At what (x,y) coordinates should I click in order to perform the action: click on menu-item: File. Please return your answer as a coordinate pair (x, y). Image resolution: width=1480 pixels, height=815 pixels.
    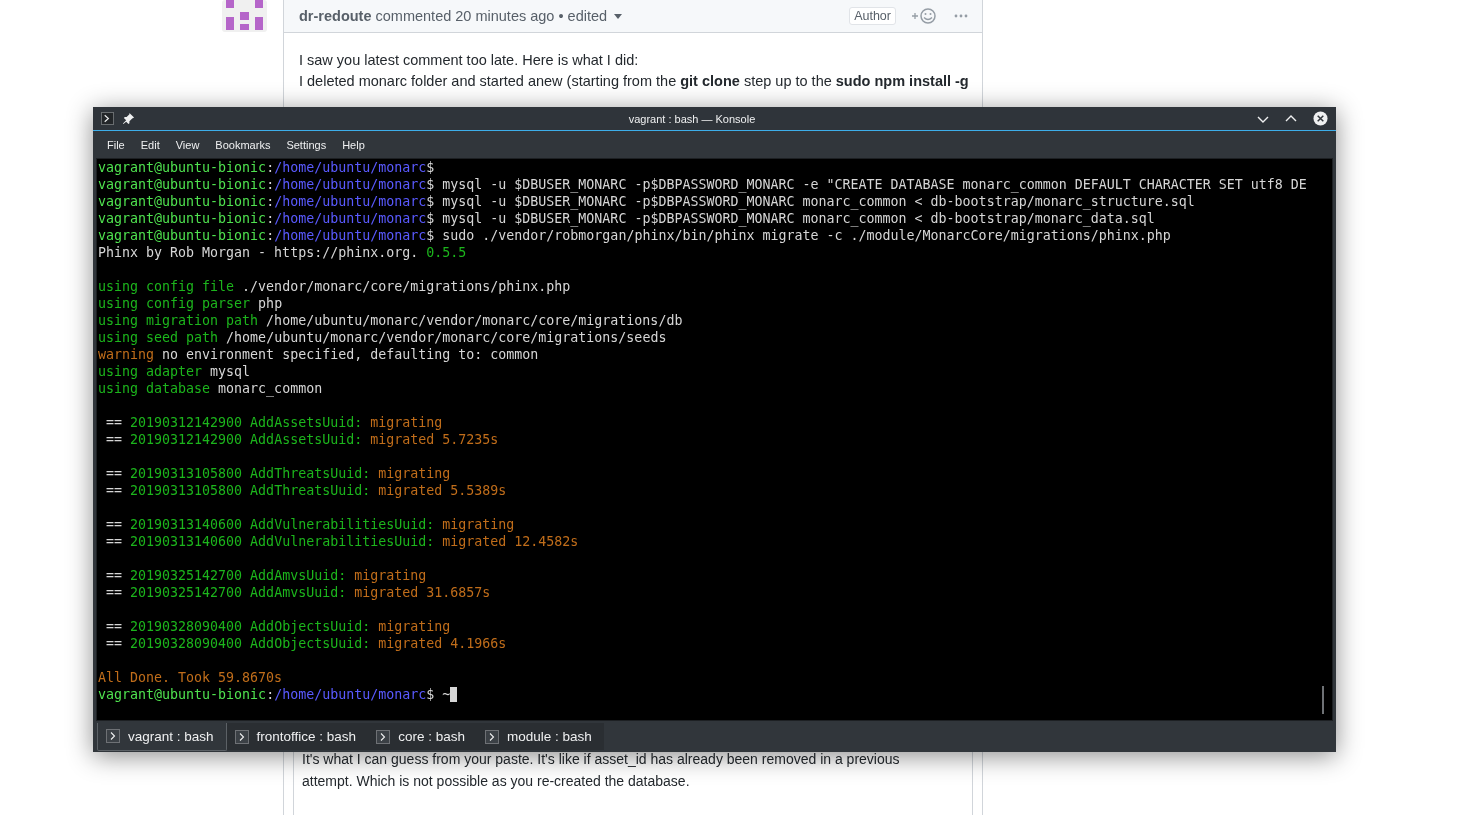
    Looking at the image, I should click on (116, 144).